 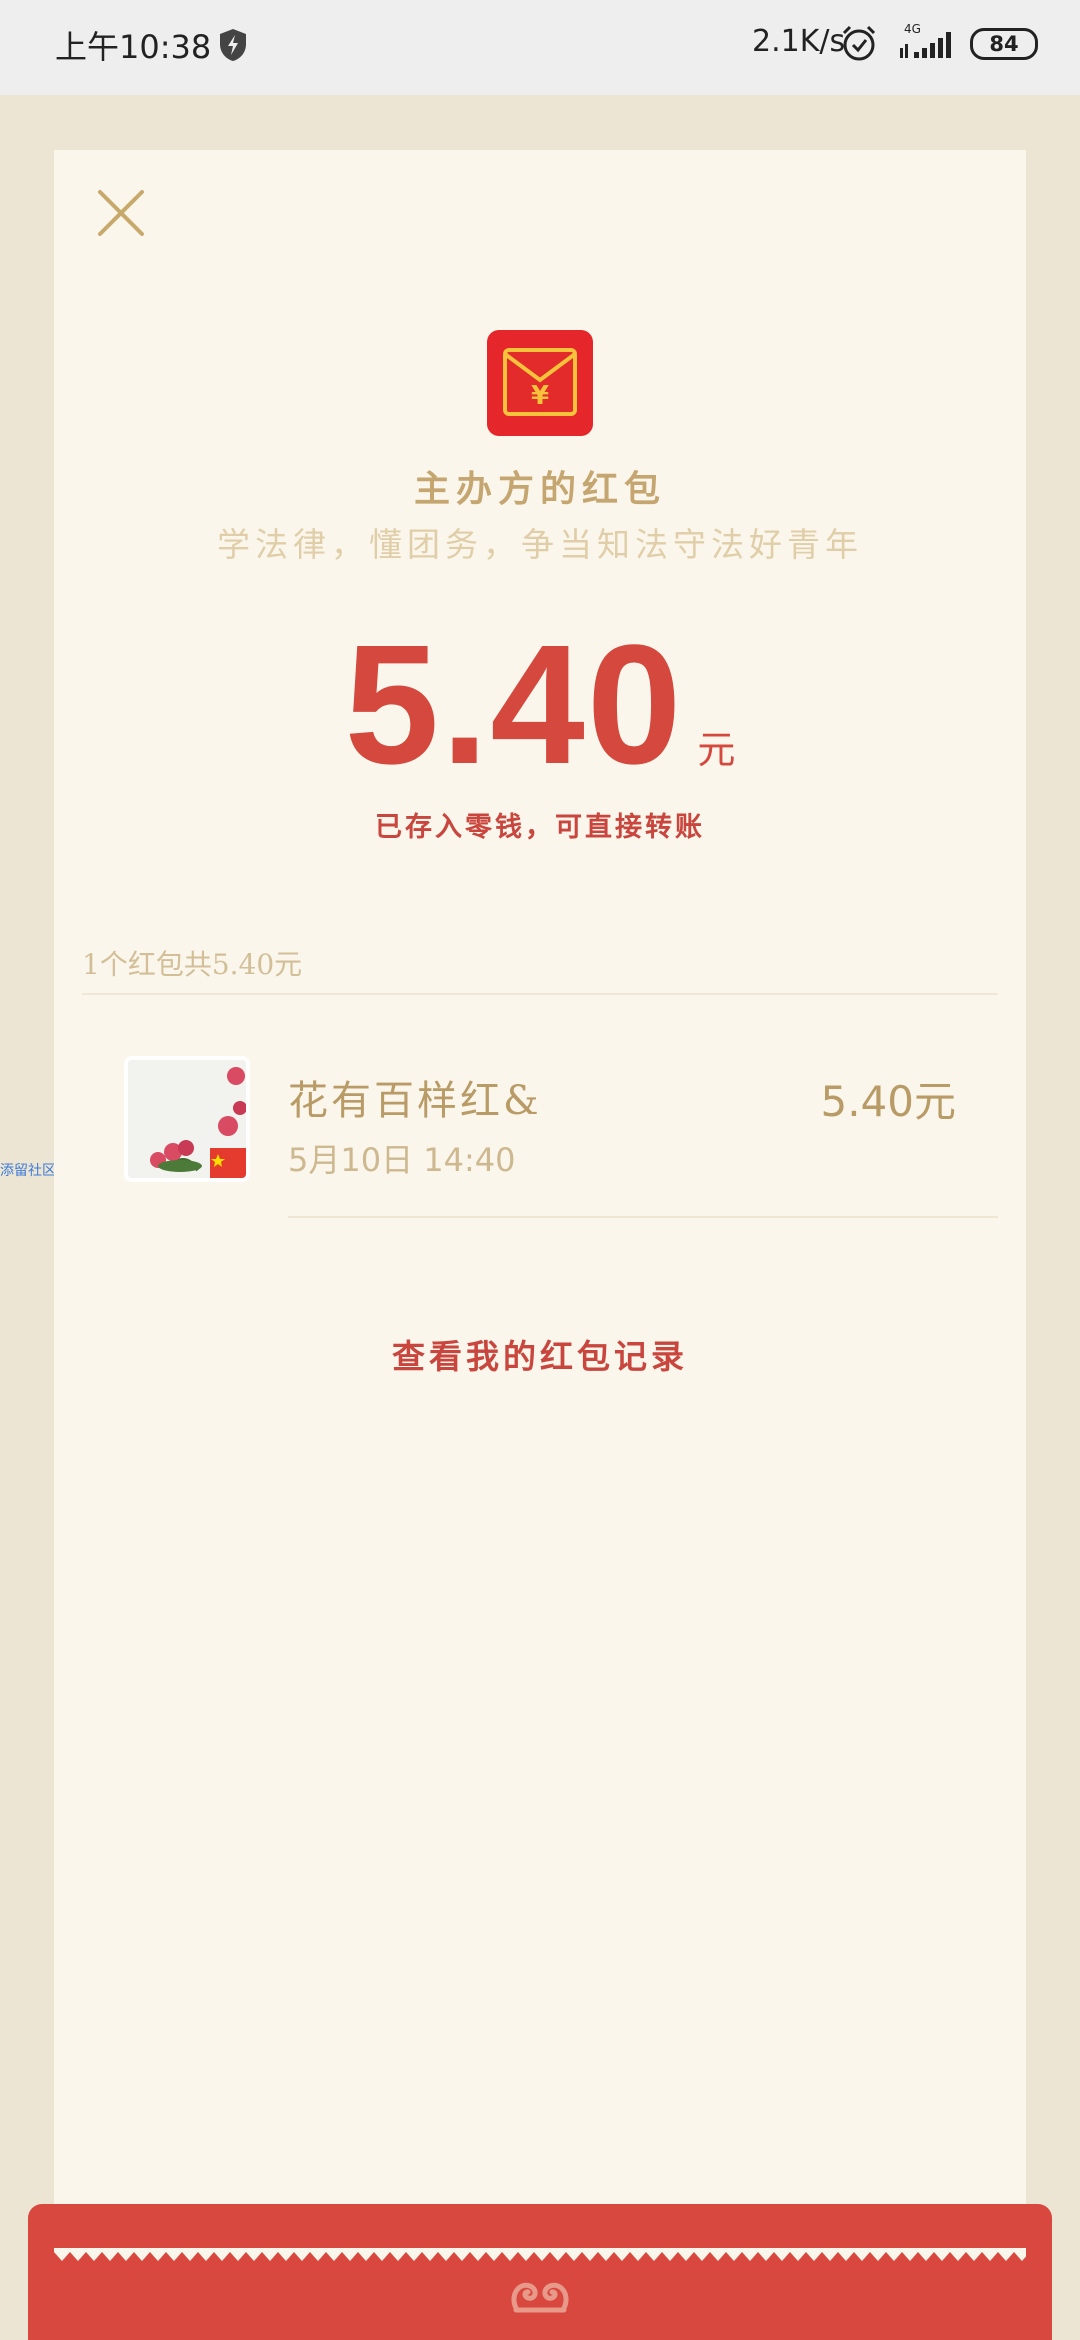 I want to click on greeting-text: 学法律，懂团务，争当知法守法好青年, so click(x=540, y=544).